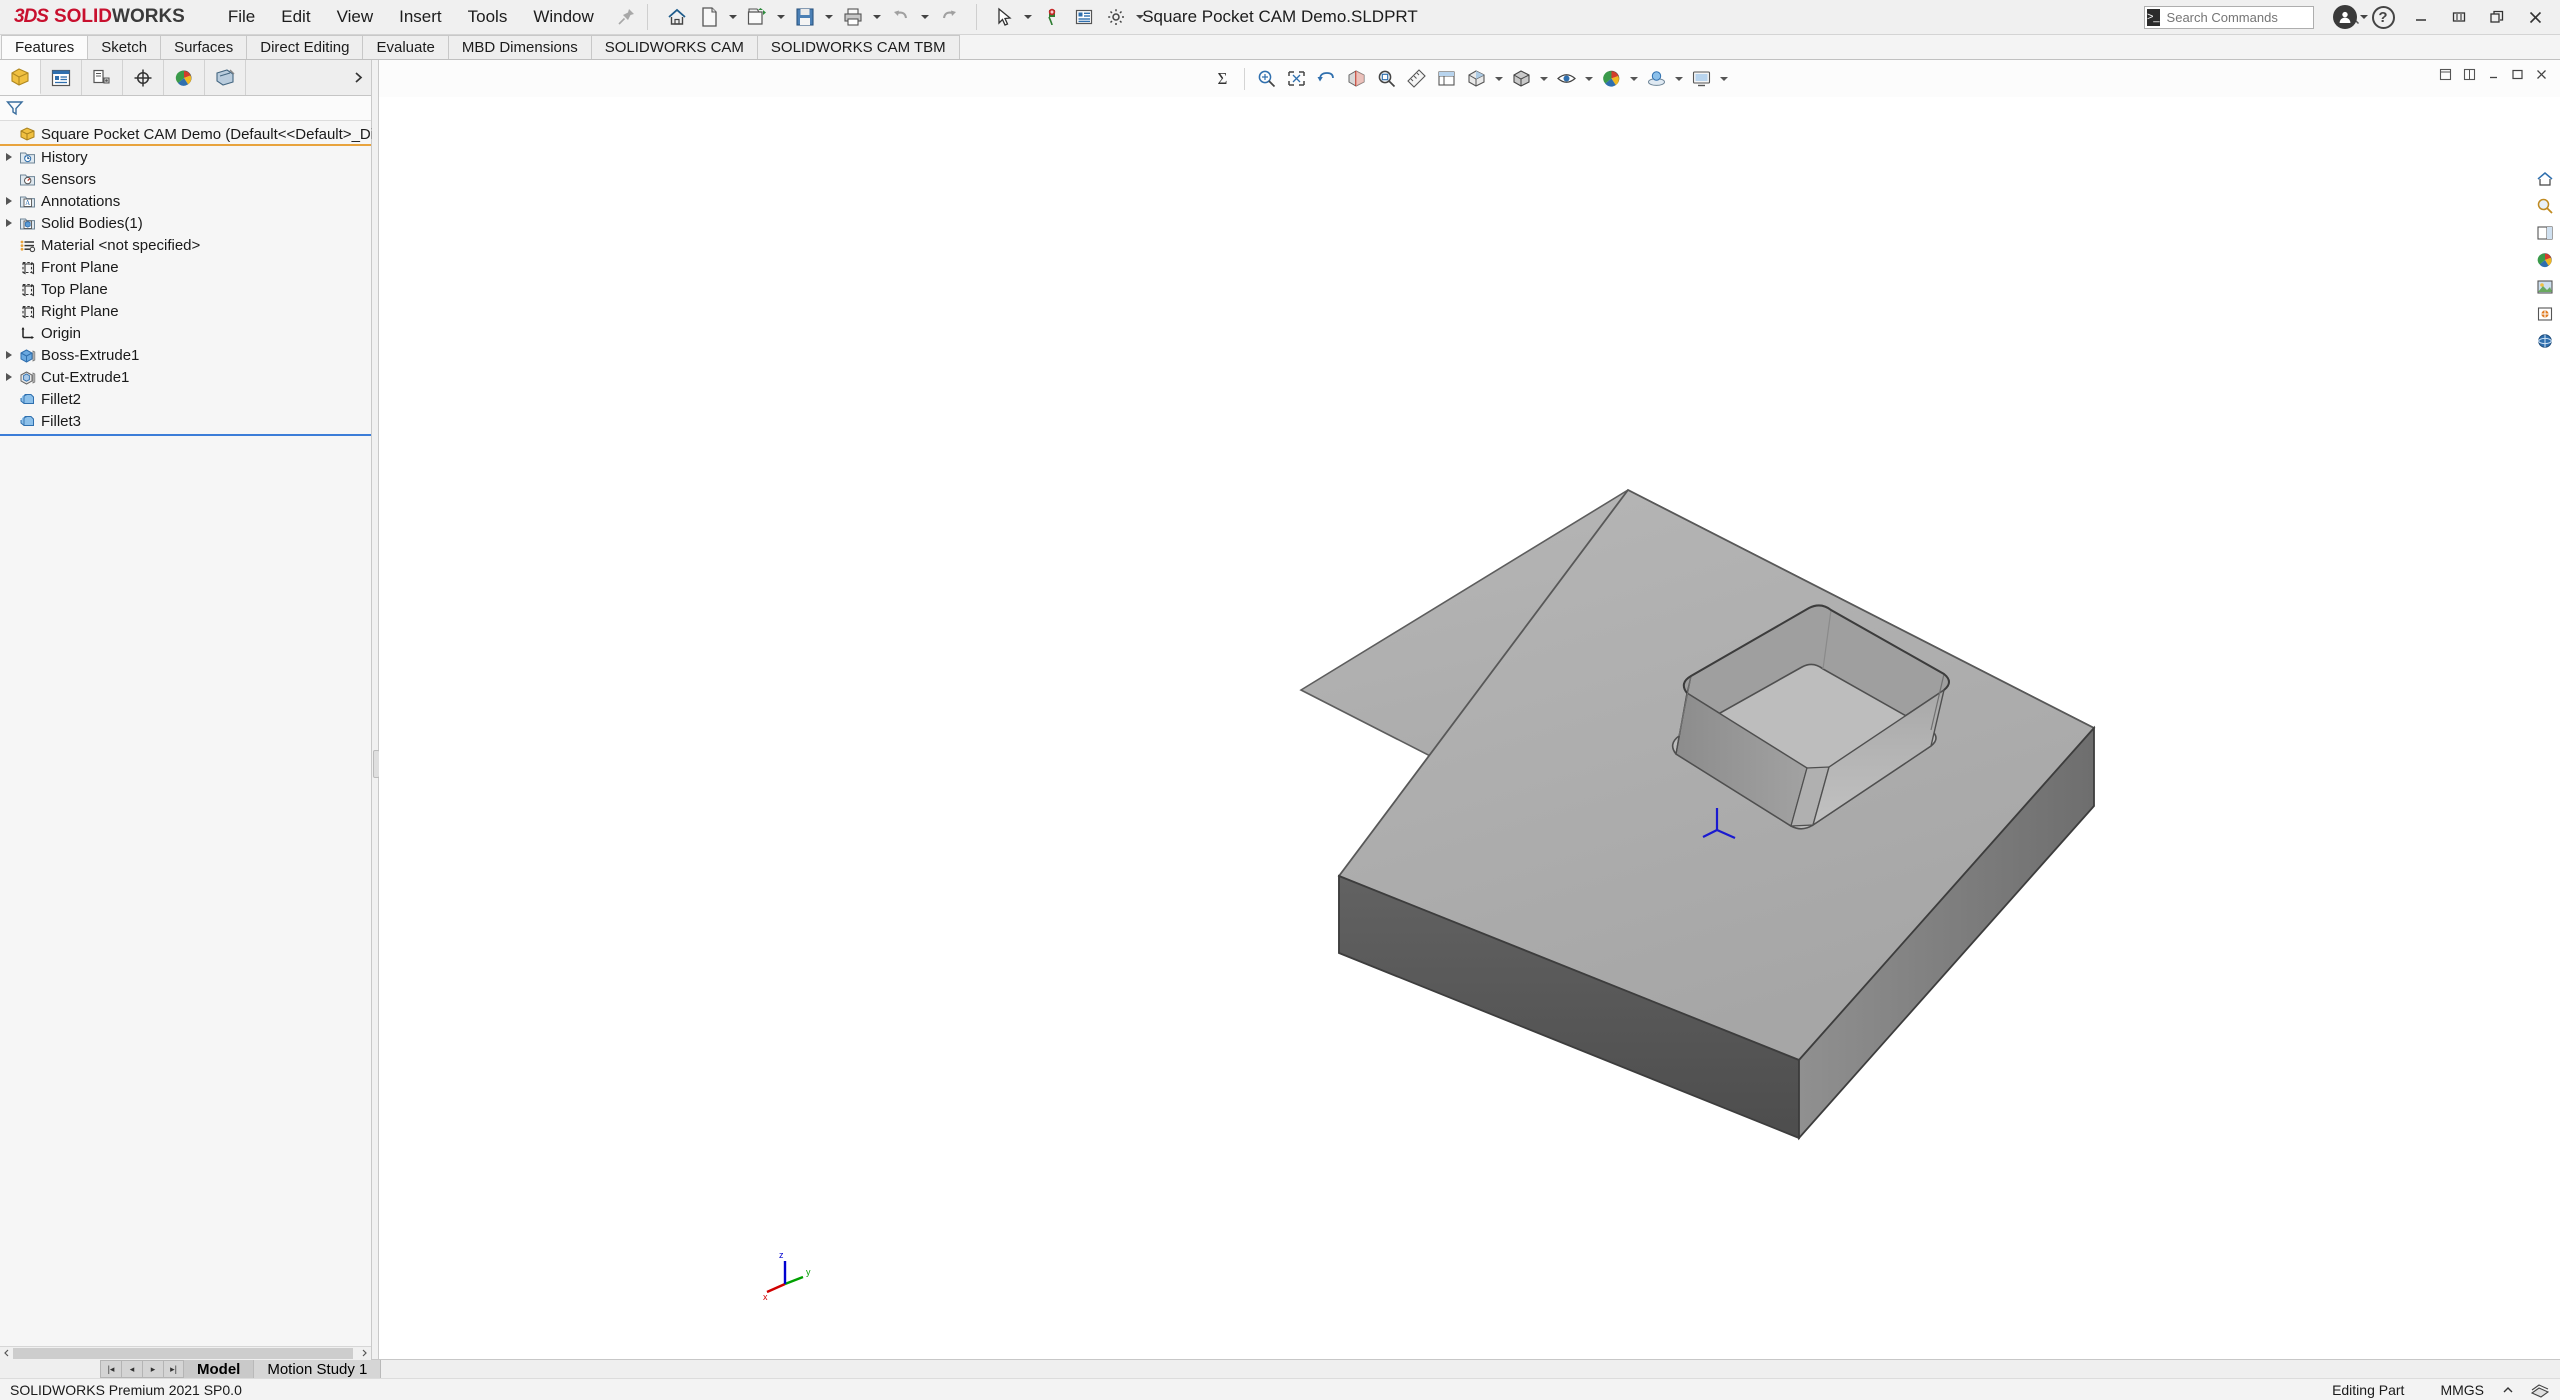 The image size is (2560, 1400). What do you see at coordinates (20, 77) in the screenshot?
I see `feature-manager-tab` at bounding box center [20, 77].